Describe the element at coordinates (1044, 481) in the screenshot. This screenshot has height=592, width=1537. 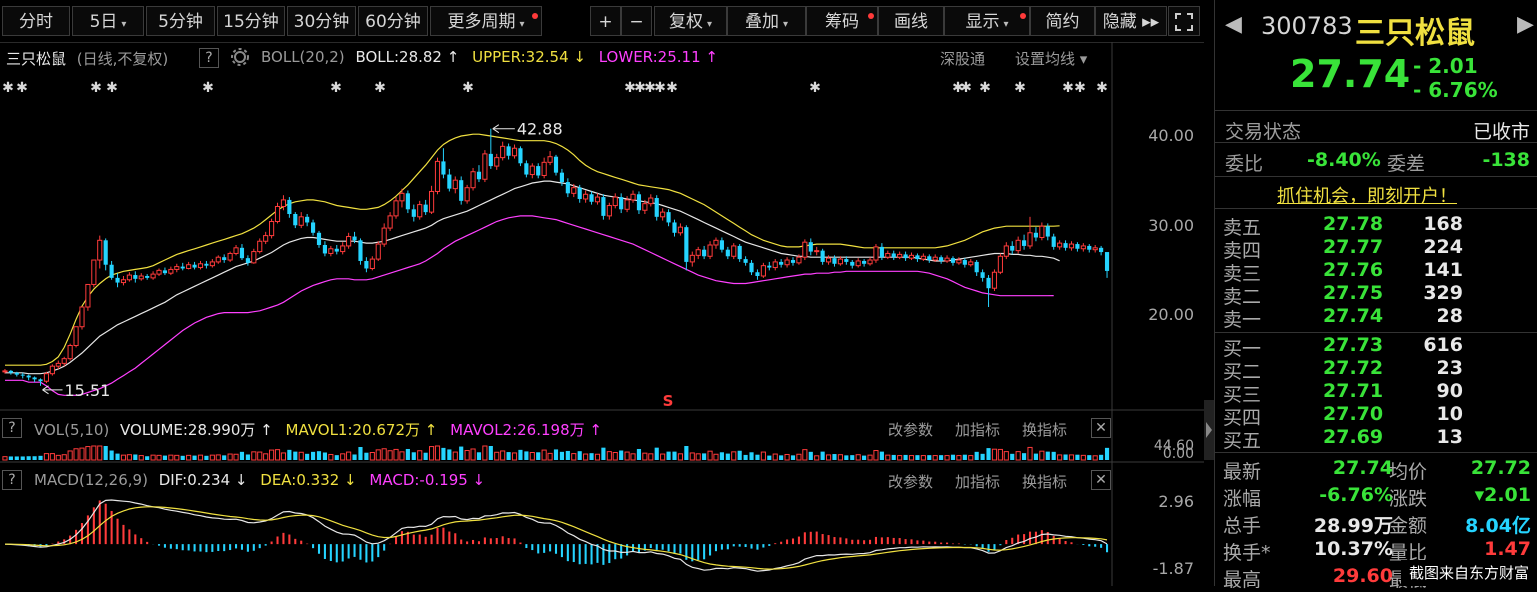
I see `macd-switch-indicator-button: 换指标` at that location.